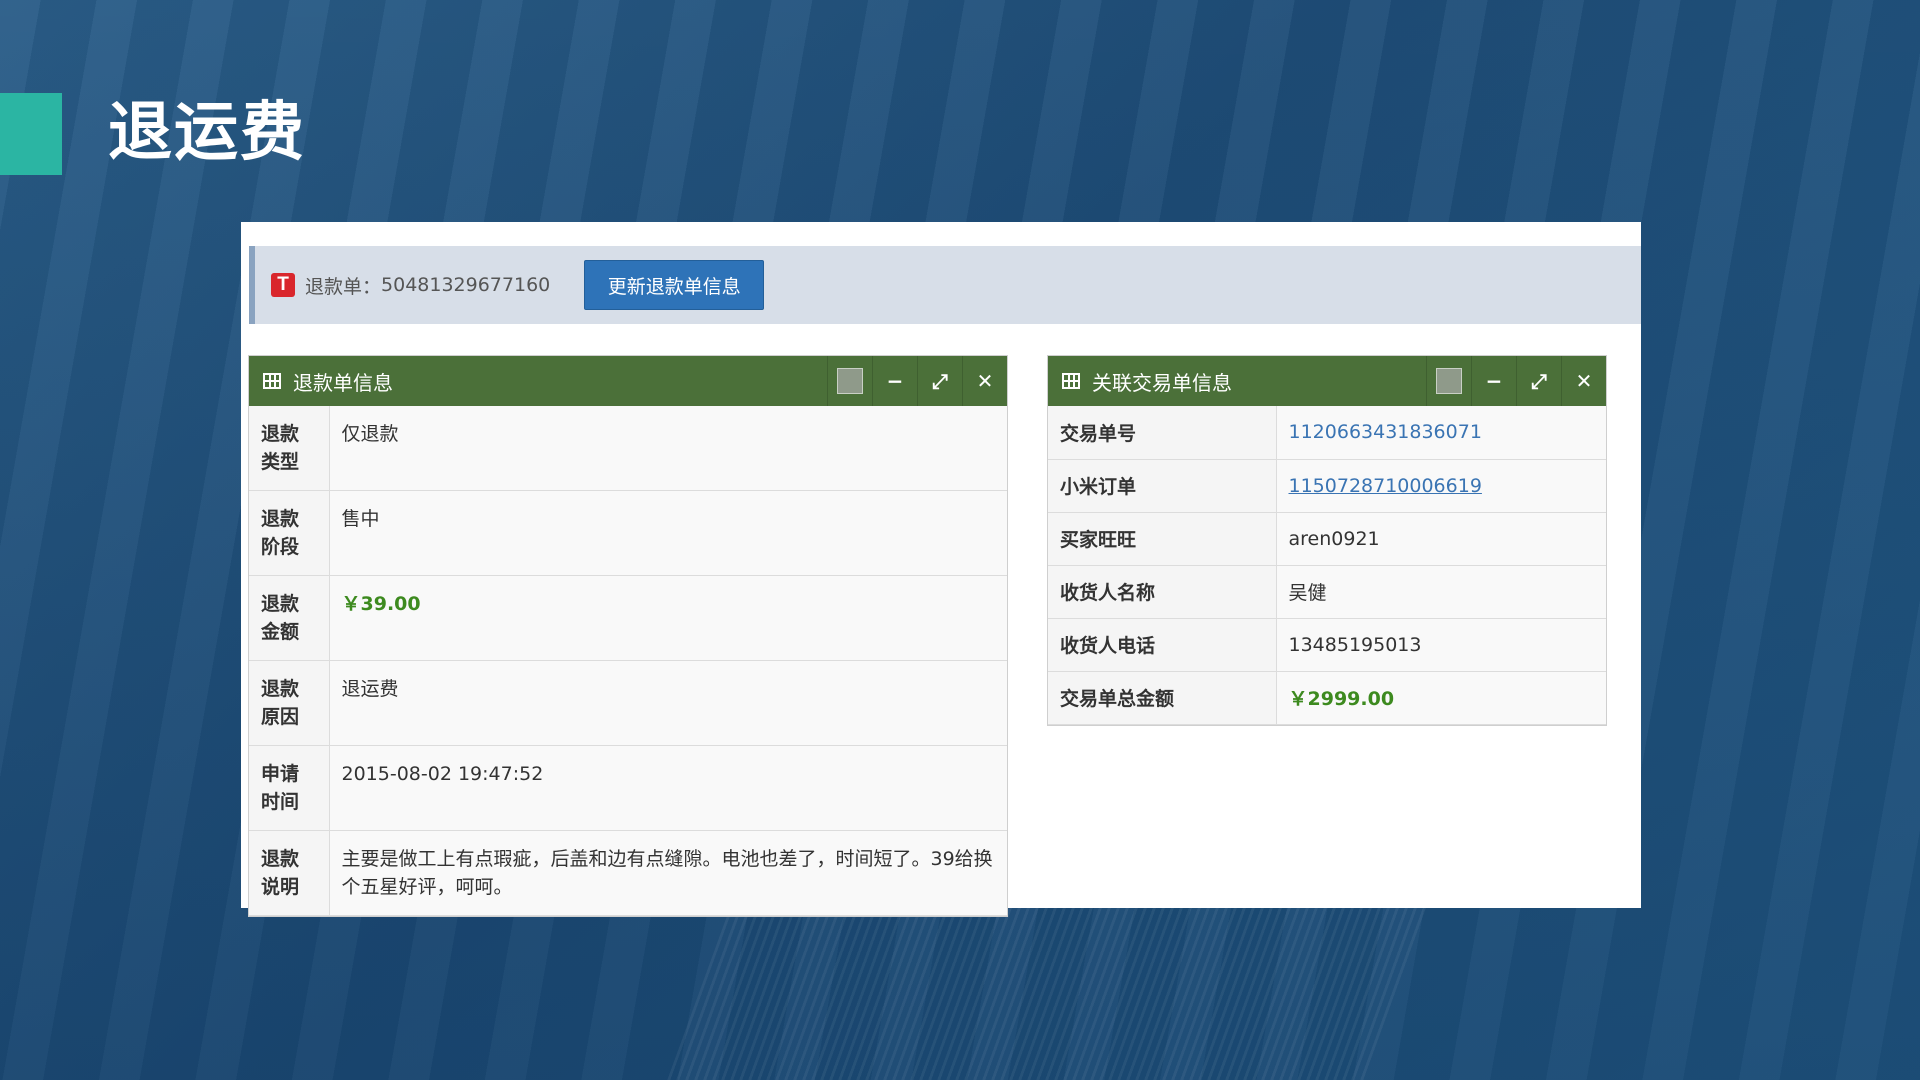  What do you see at coordinates (289, 618) in the screenshot?
I see `row-key: 退款 金额` at bounding box center [289, 618].